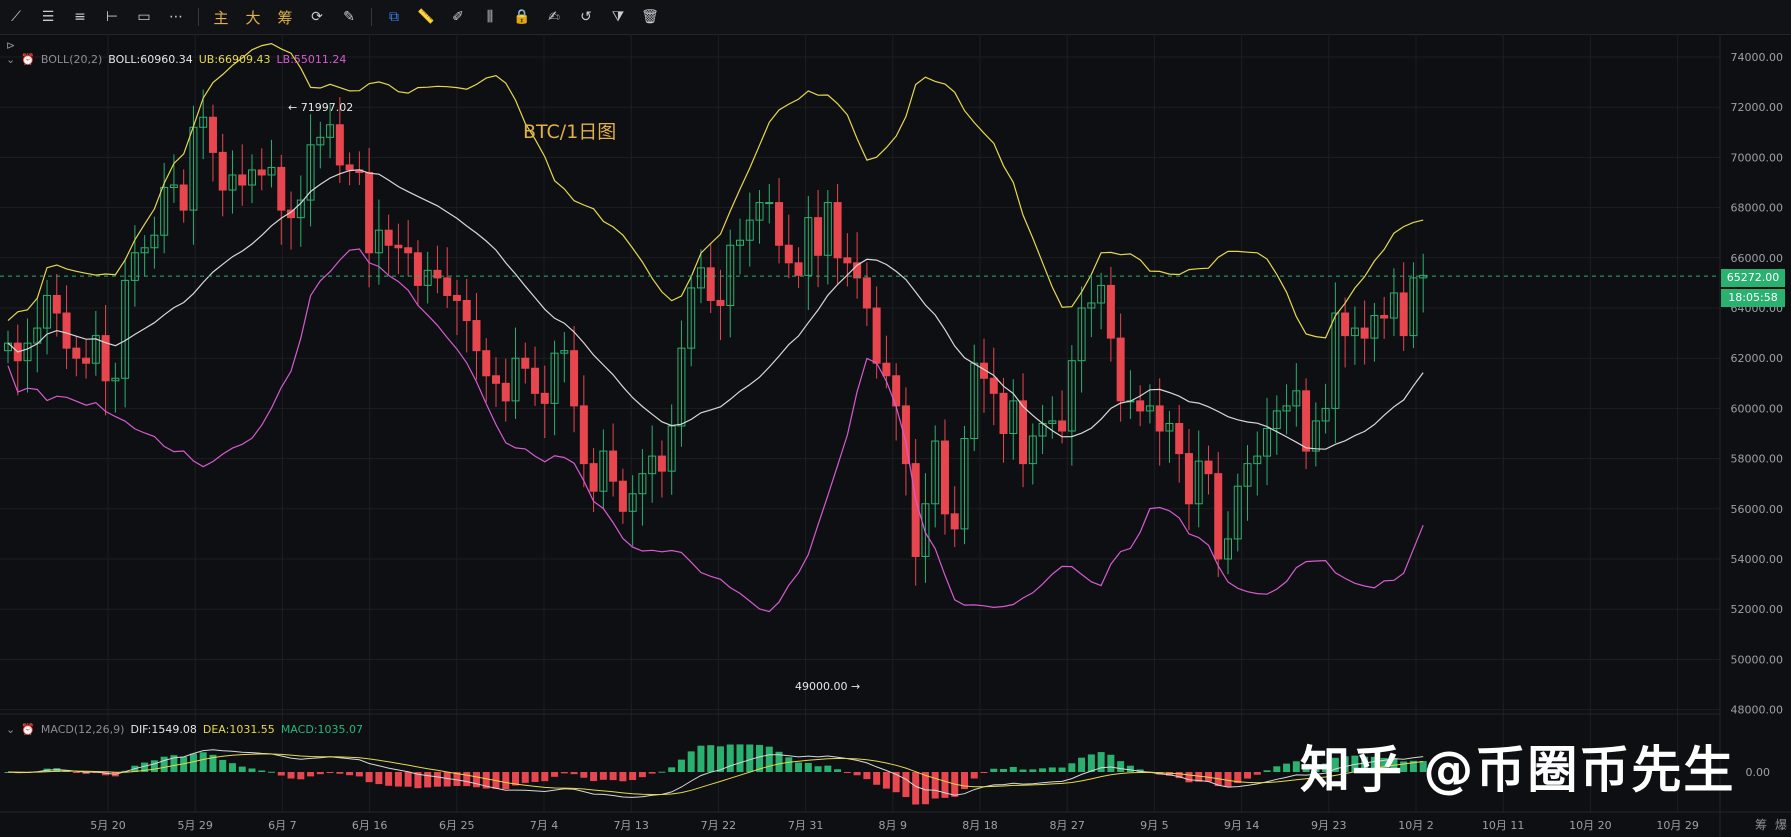 The width and height of the screenshot is (1791, 837). Describe the element at coordinates (1781, 824) in the screenshot. I see `liquidation-button: 爆` at that location.